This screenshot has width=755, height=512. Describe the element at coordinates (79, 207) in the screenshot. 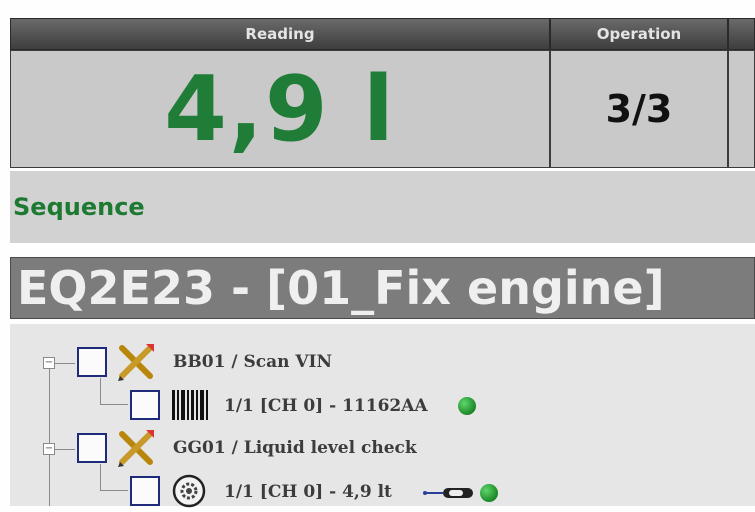

I see `sequence-label: Sequence` at that location.